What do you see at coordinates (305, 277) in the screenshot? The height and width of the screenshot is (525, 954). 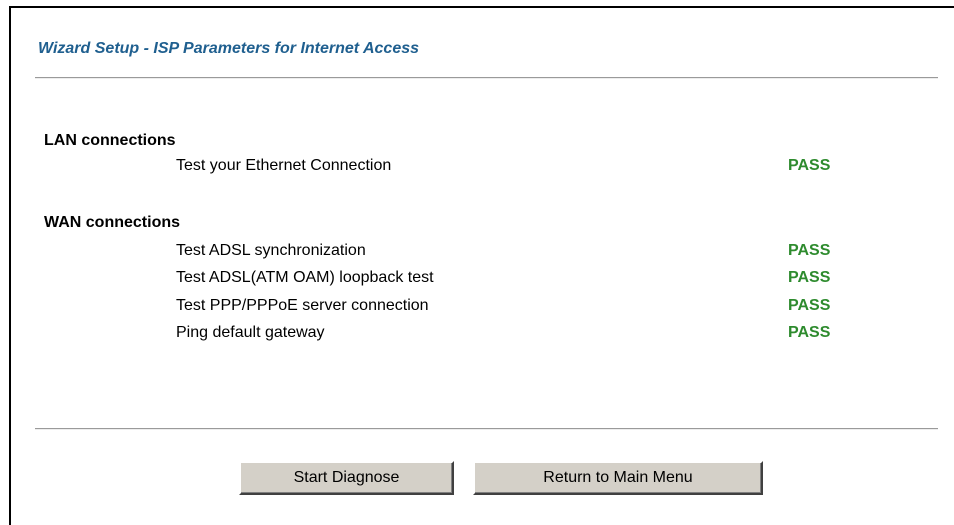 I see `test-label-atm-oam: Test ADSL(ATM OAM) loopback test` at bounding box center [305, 277].